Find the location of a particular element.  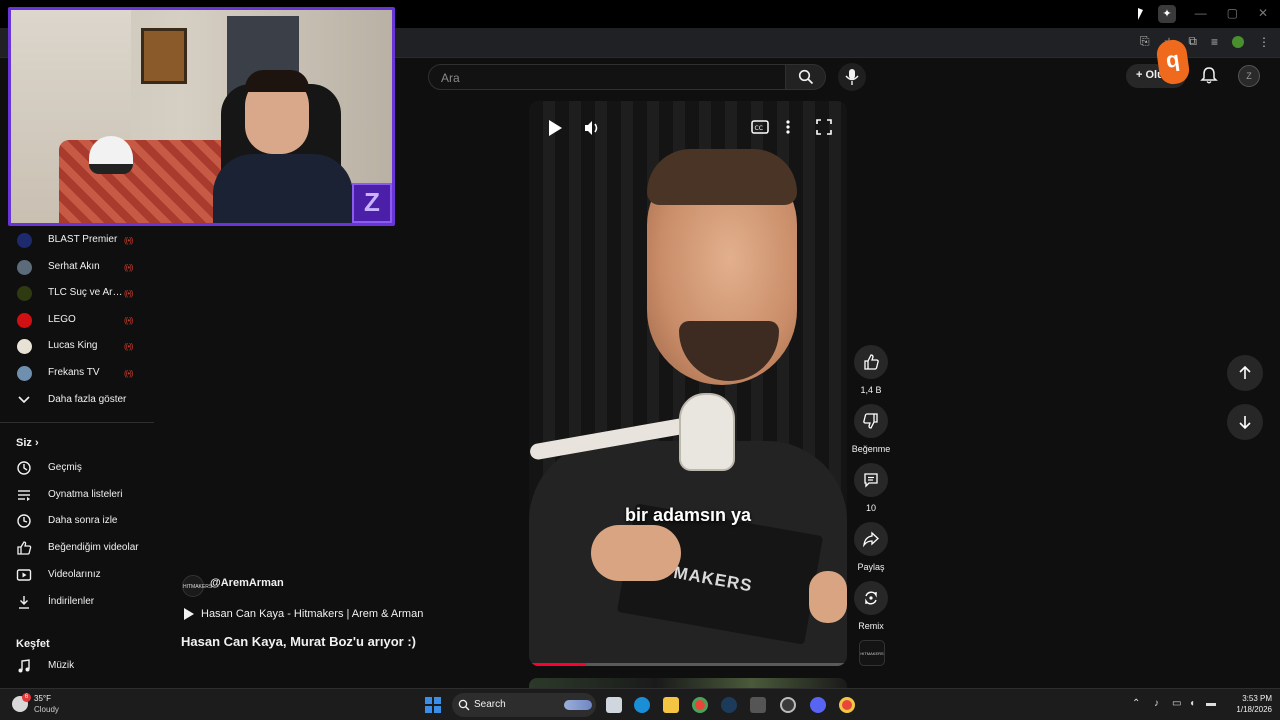

video-progress-bar is located at coordinates (688, 664).